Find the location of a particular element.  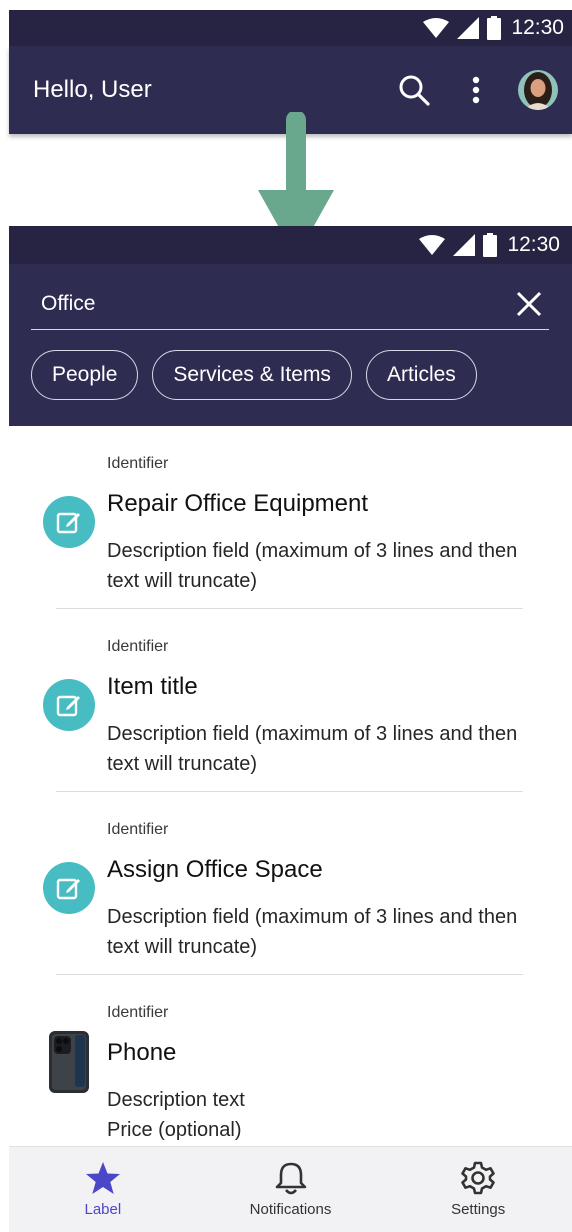

bell-icon is located at coordinates (290, 1178).